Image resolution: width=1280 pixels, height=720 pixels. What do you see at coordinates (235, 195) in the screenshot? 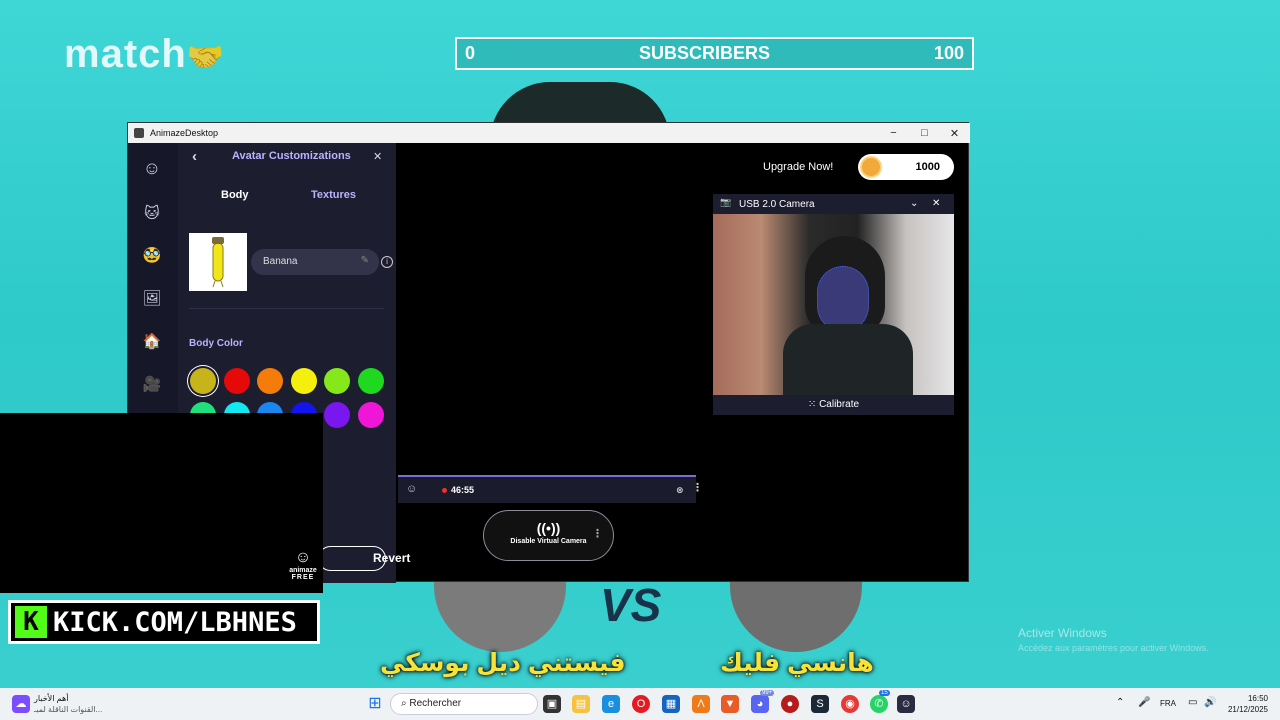
I see `tab-body: Body` at bounding box center [235, 195].